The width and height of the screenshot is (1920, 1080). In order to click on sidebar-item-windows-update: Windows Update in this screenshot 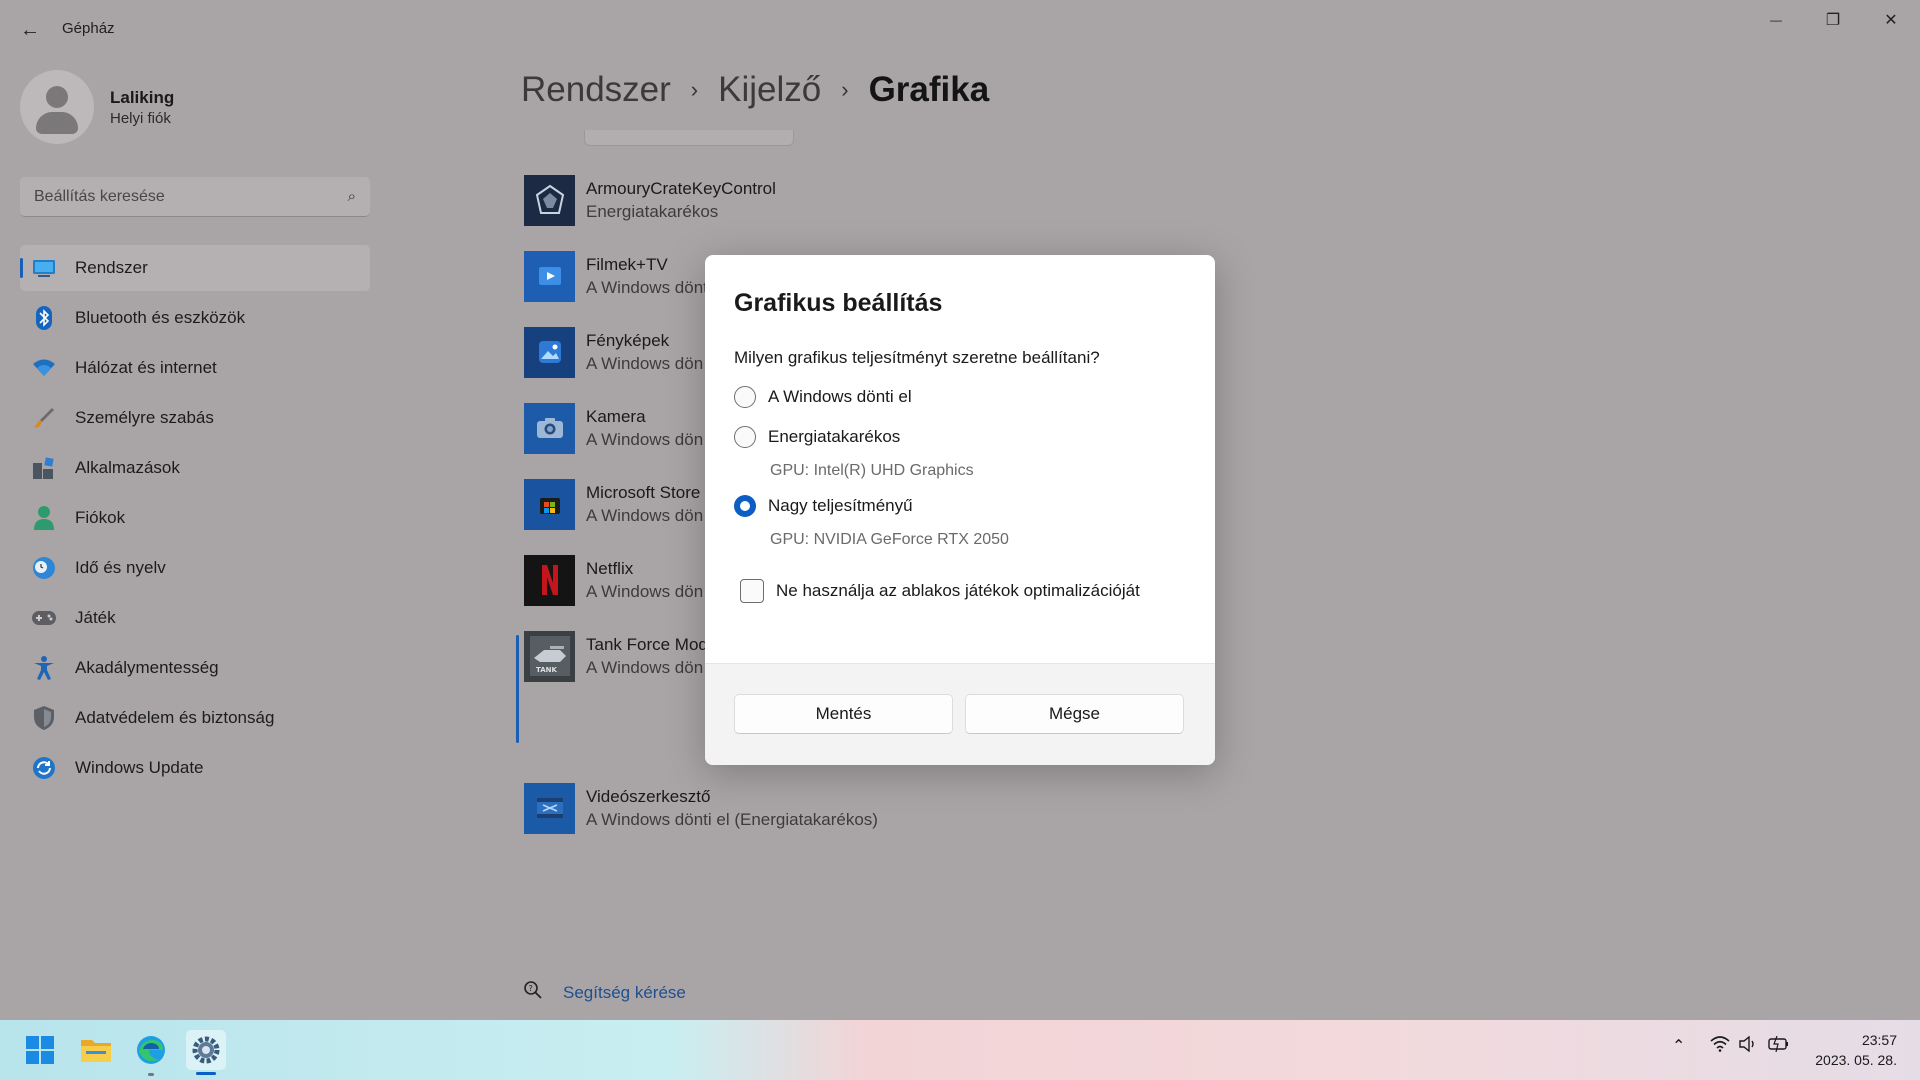, I will do `click(195, 768)`.